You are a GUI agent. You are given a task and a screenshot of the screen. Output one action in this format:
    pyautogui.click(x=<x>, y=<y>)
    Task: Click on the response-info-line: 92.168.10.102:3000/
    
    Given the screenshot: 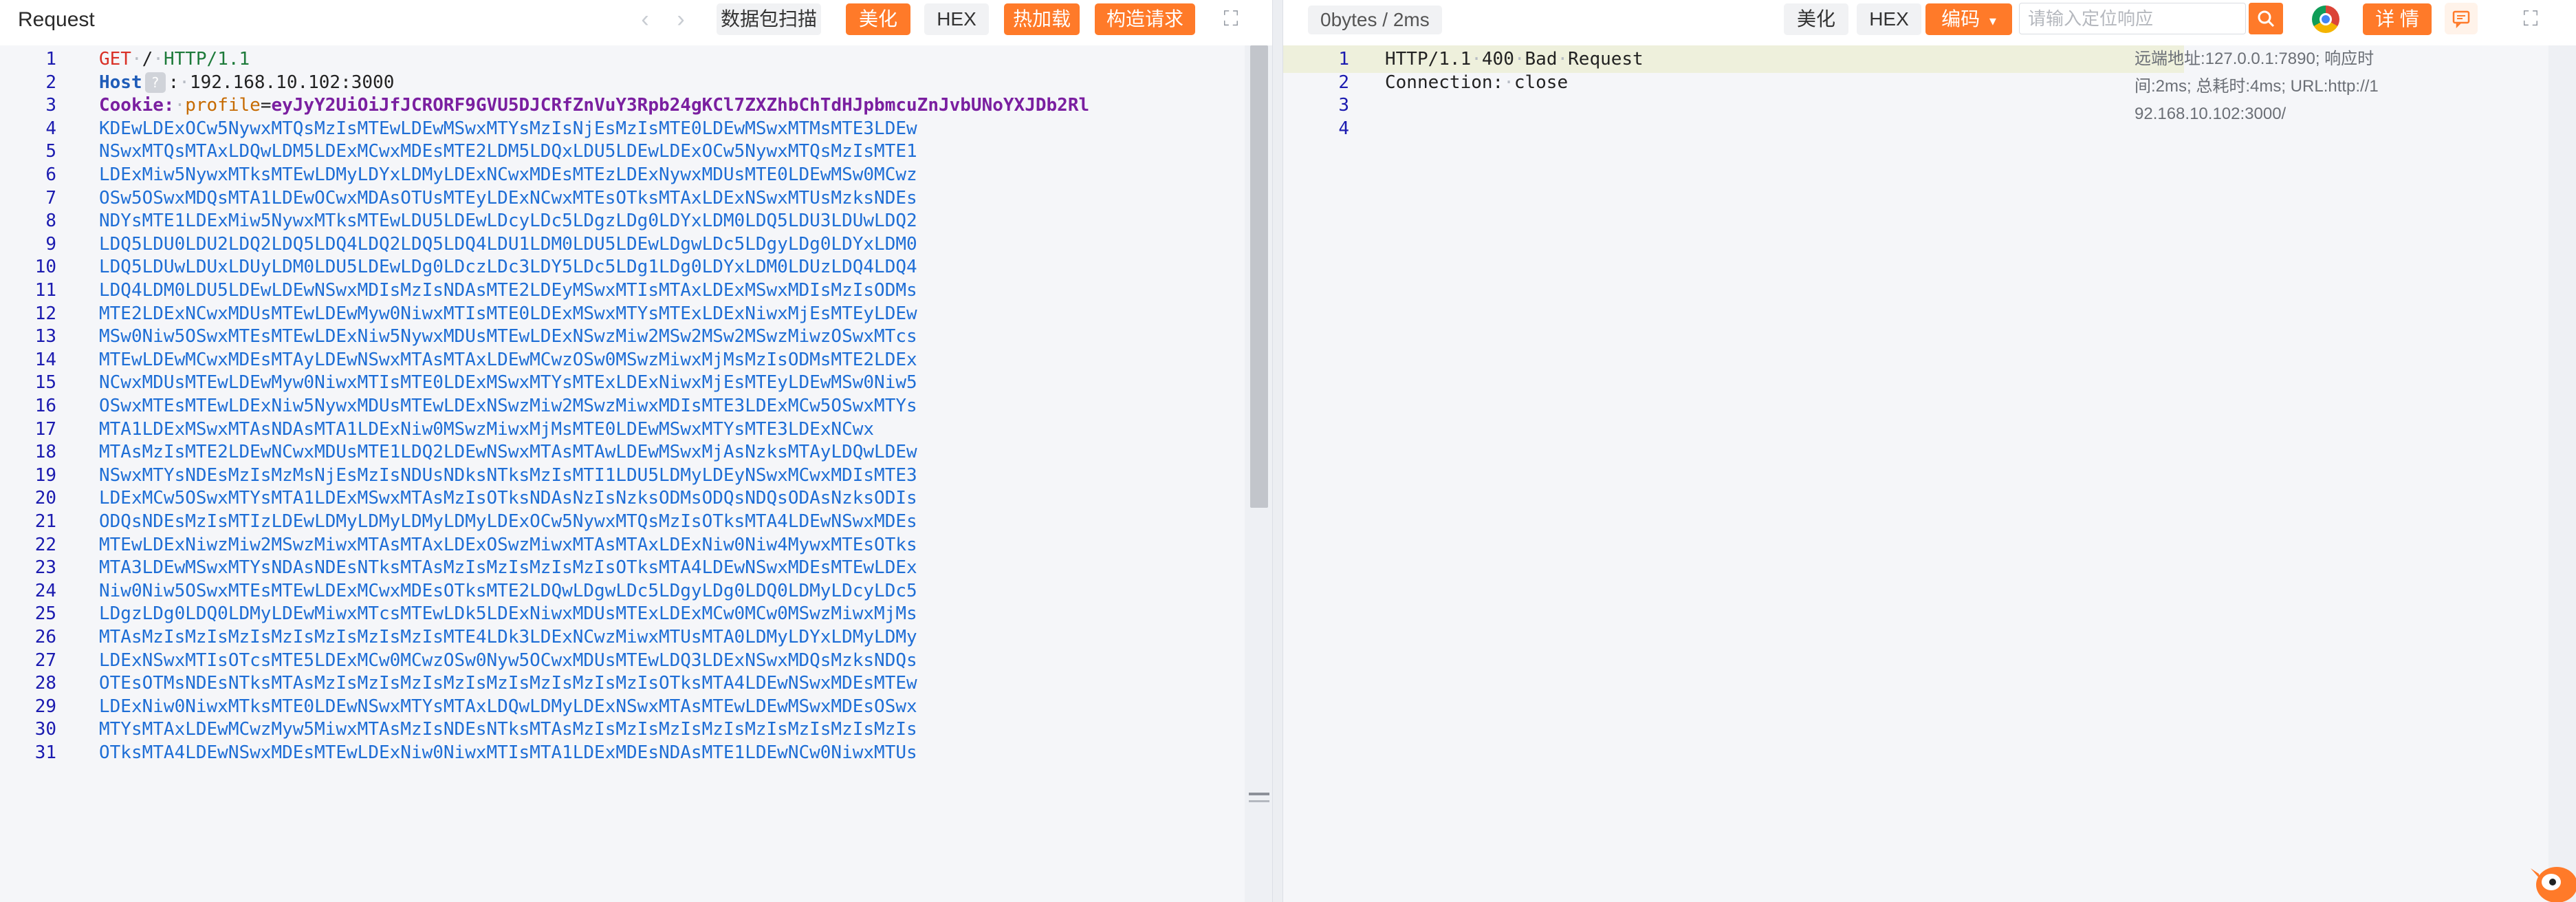 What is the action you would take?
    pyautogui.click(x=2210, y=114)
    